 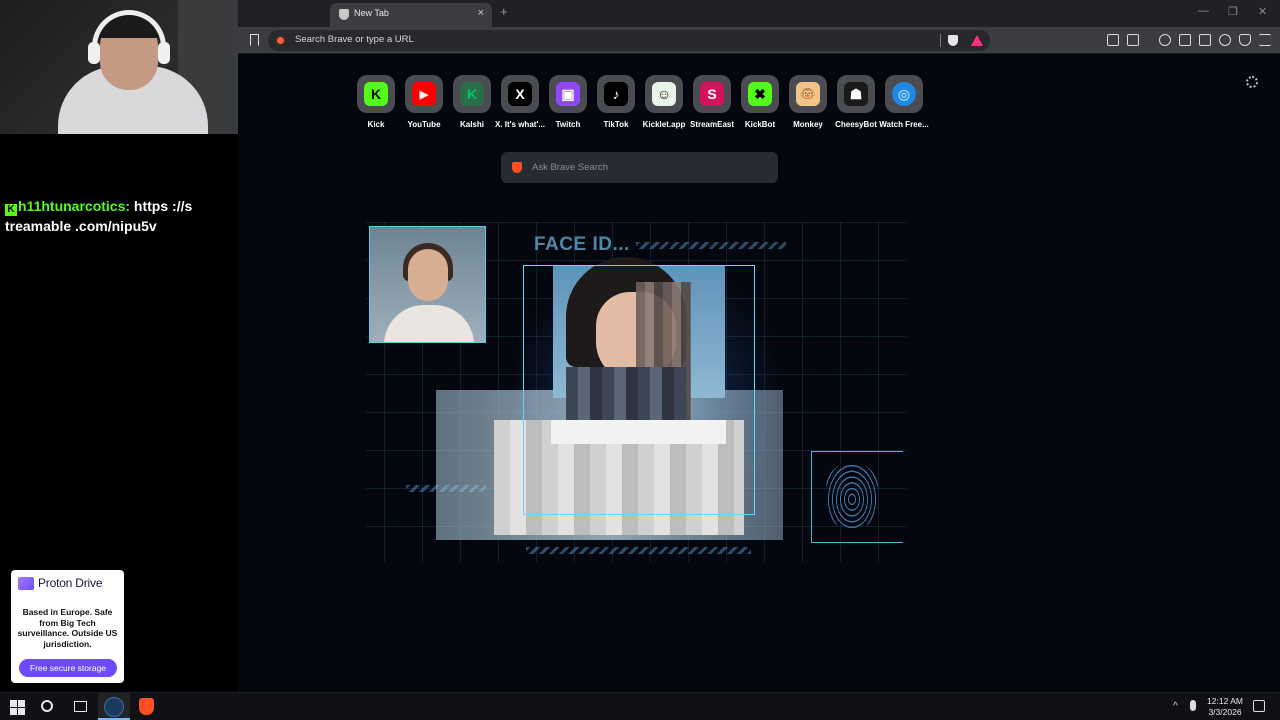 What do you see at coordinates (520, 94) in the screenshot?
I see `x-icon: X` at bounding box center [520, 94].